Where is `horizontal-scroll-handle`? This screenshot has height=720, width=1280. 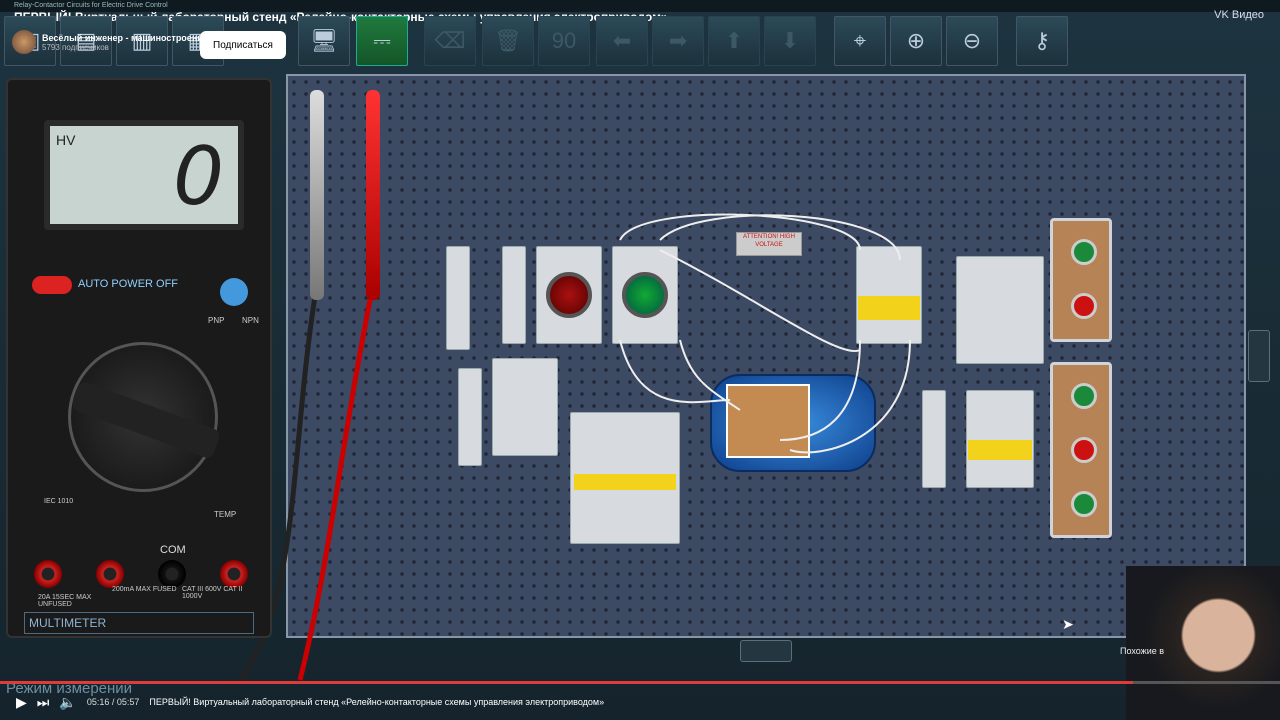
horizontal-scroll-handle is located at coordinates (766, 651).